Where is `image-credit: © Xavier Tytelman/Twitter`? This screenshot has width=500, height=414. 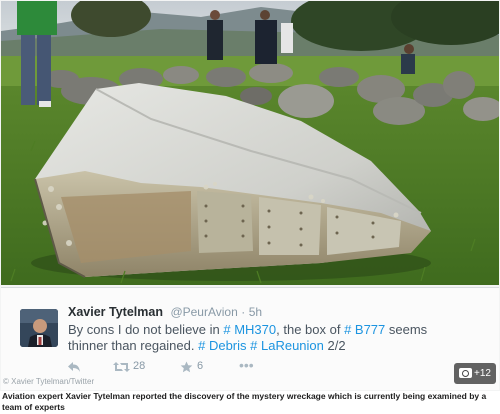
image-credit: © Xavier Tytelman/Twitter is located at coordinates (49, 381).